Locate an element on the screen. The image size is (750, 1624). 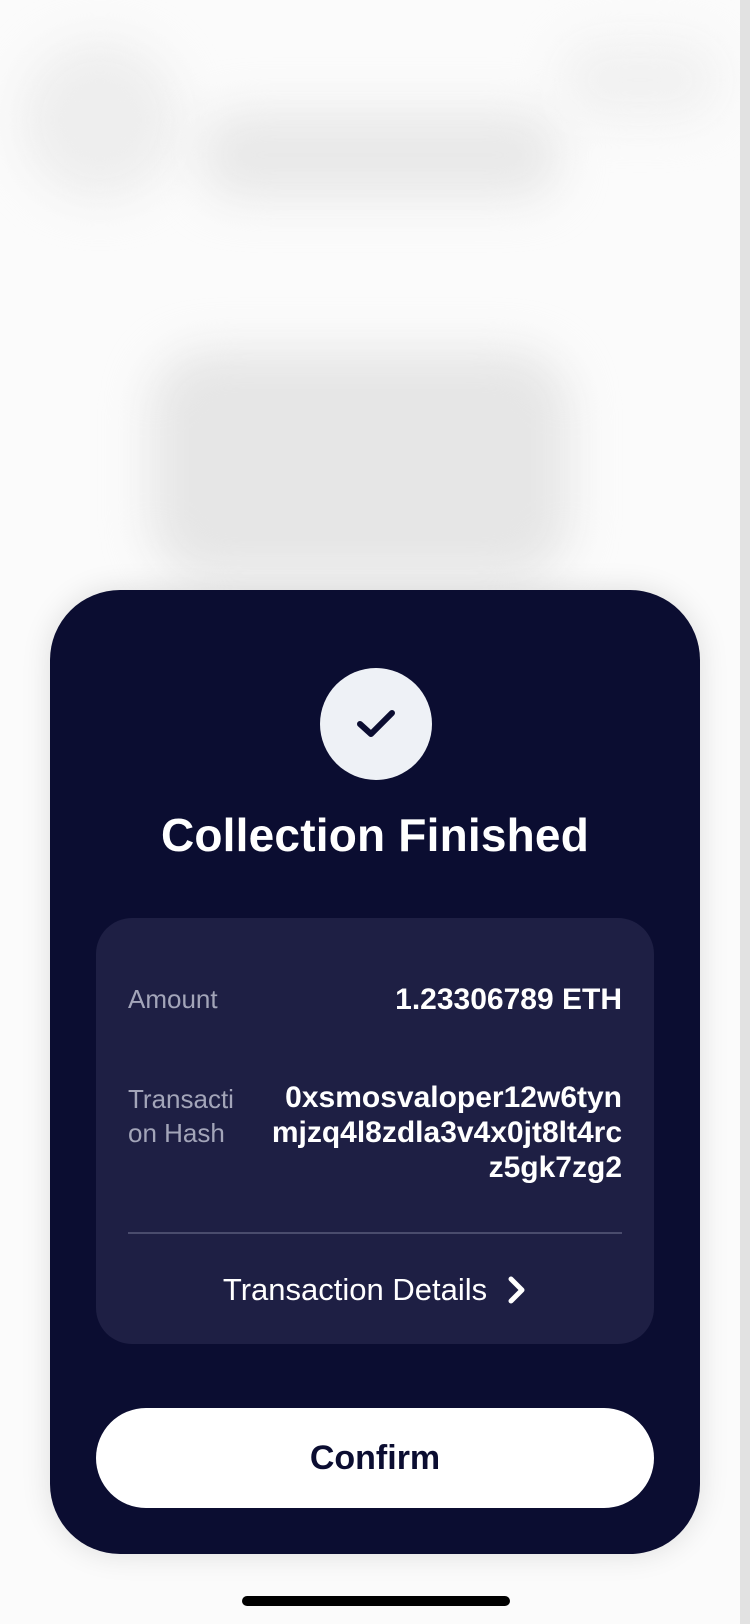
divider is located at coordinates (375, 1233).